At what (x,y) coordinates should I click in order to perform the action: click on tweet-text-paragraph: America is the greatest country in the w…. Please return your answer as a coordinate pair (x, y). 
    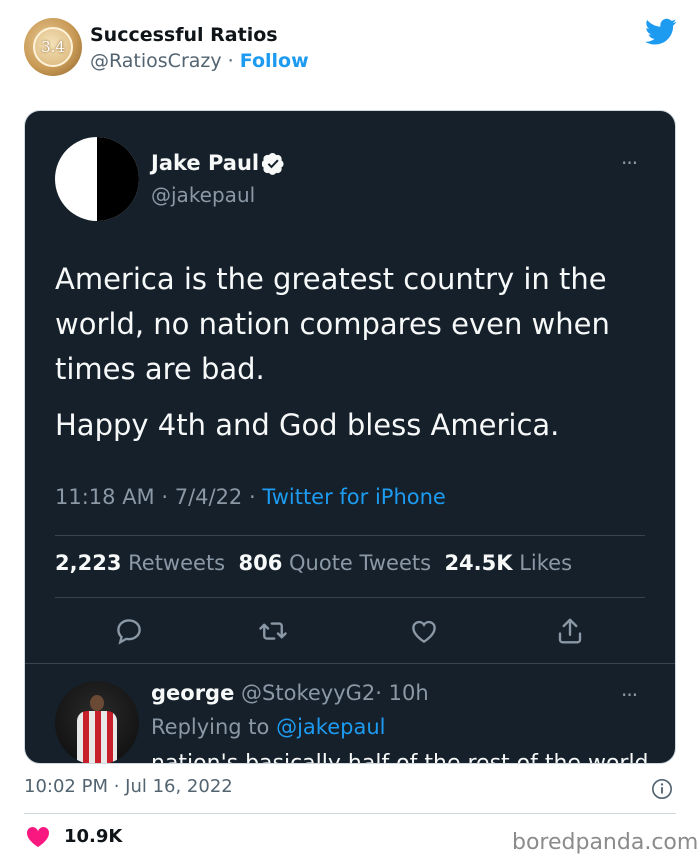
    Looking at the image, I should click on (332, 324).